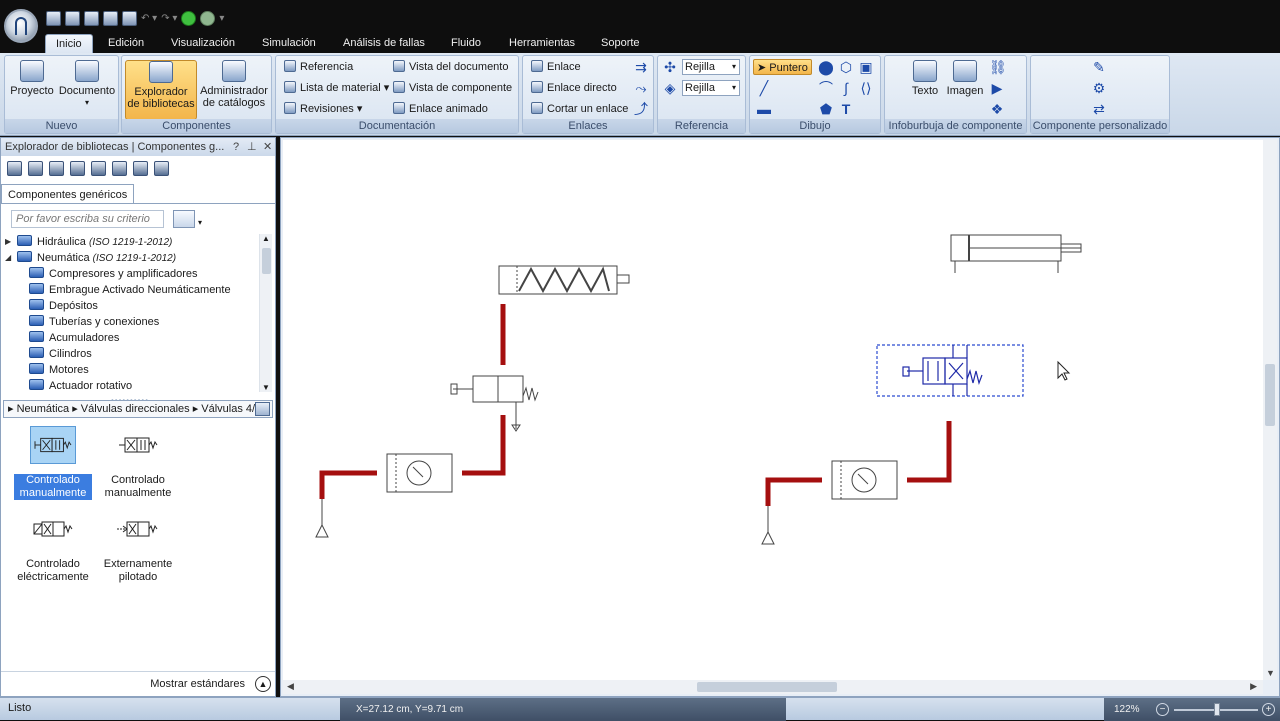 This screenshot has height=721, width=1280. I want to click on tree-item-neumatica: ◢ Neumática (ISO 1219-1-2012), so click(90, 258).